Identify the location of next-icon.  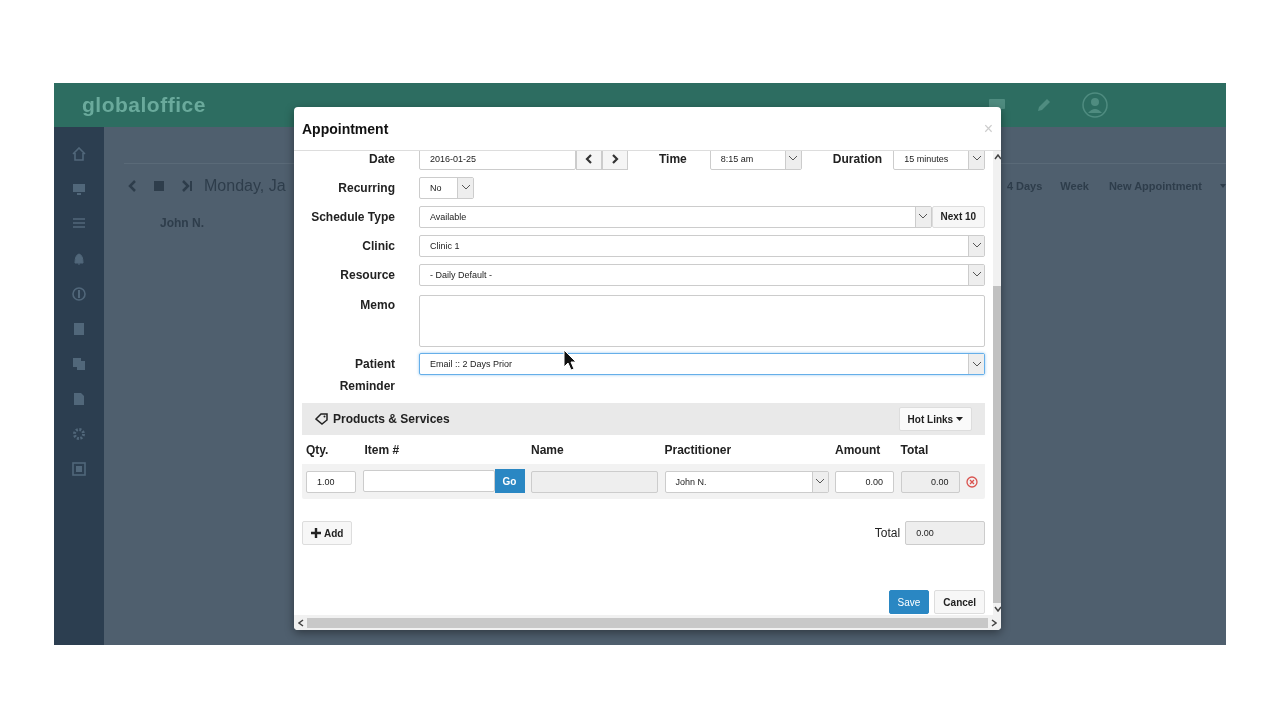
(187, 186).